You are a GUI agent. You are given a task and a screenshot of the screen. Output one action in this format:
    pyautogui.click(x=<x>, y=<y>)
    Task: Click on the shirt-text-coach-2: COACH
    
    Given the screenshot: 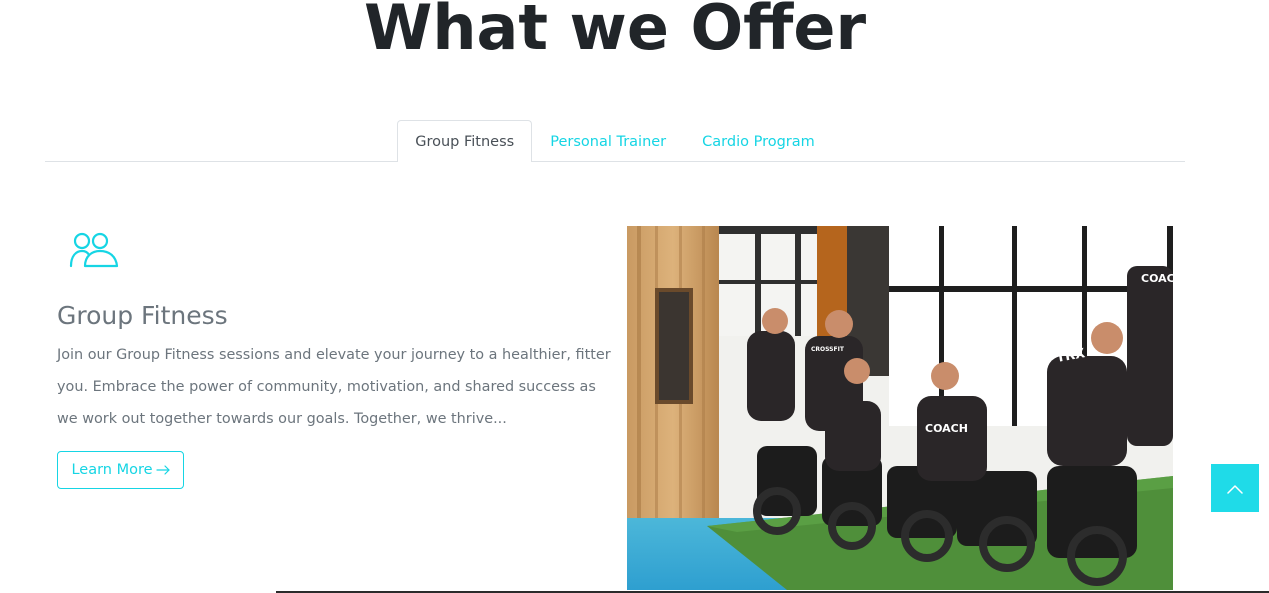 What is the action you would take?
    pyautogui.click(x=1157, y=278)
    